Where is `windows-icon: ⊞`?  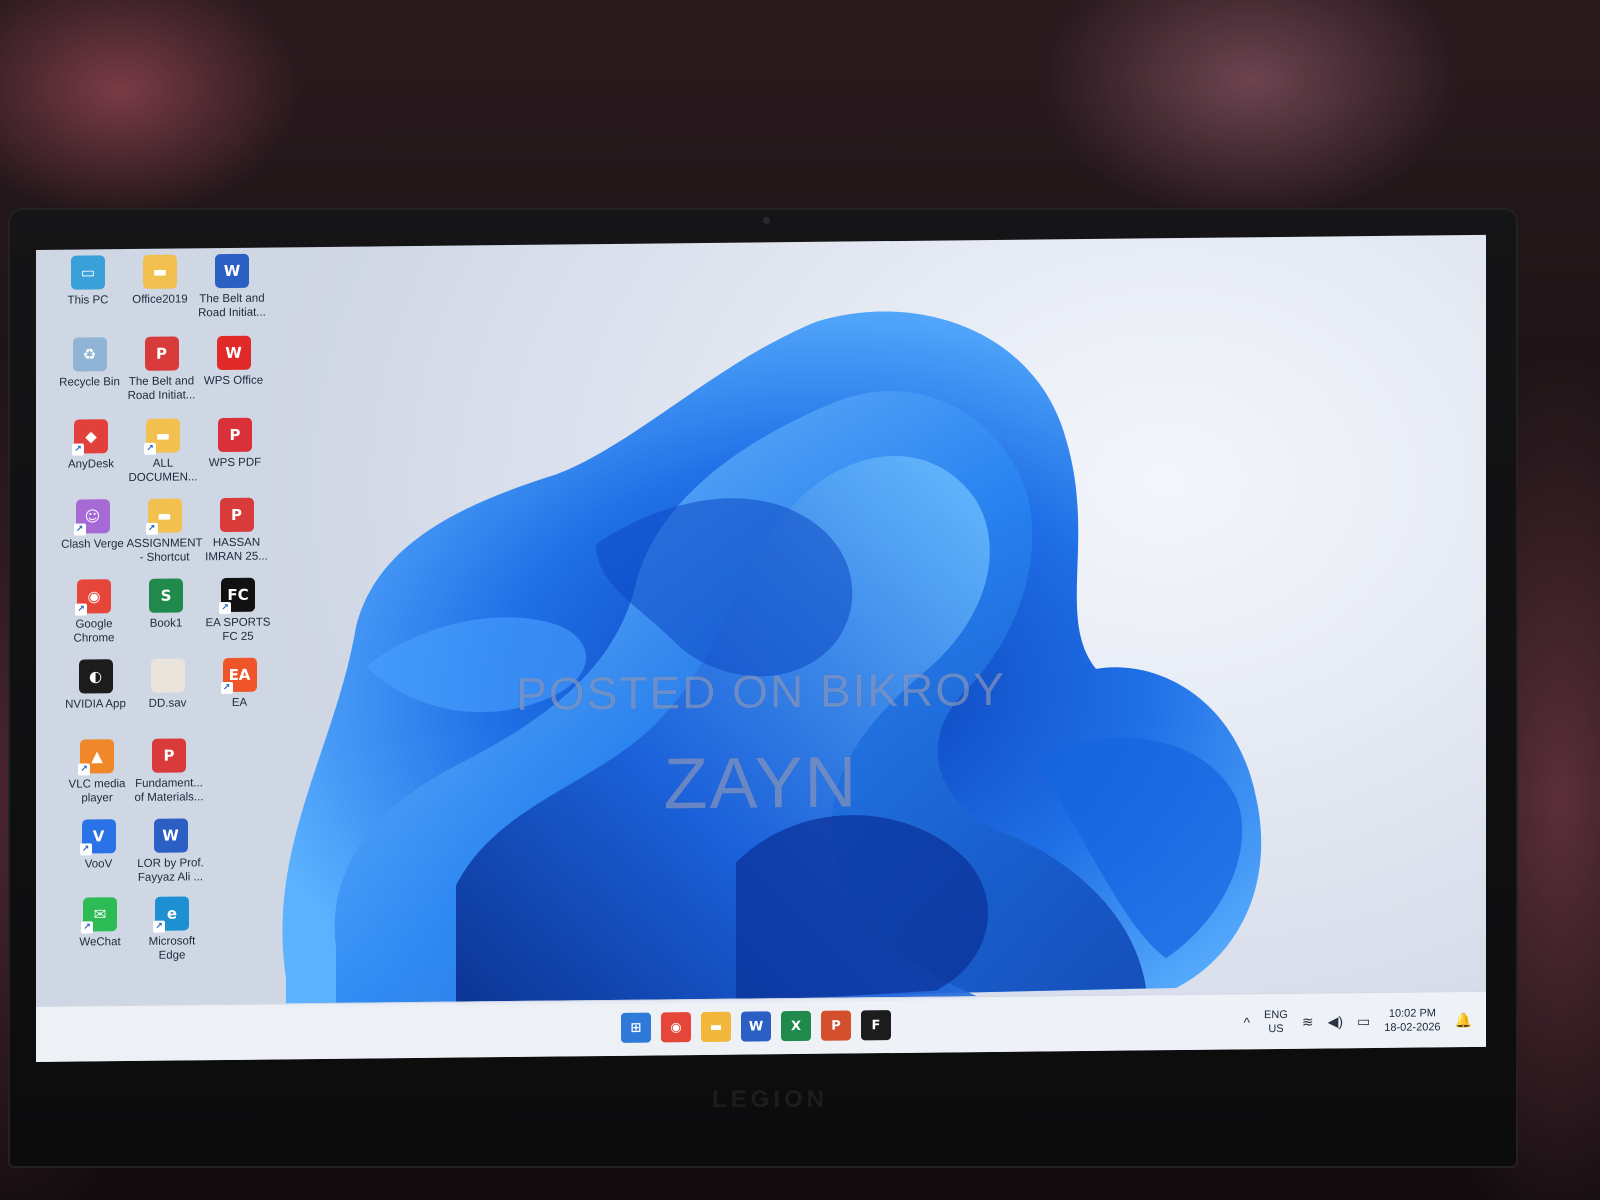
windows-icon: ⊞ is located at coordinates (636, 1028).